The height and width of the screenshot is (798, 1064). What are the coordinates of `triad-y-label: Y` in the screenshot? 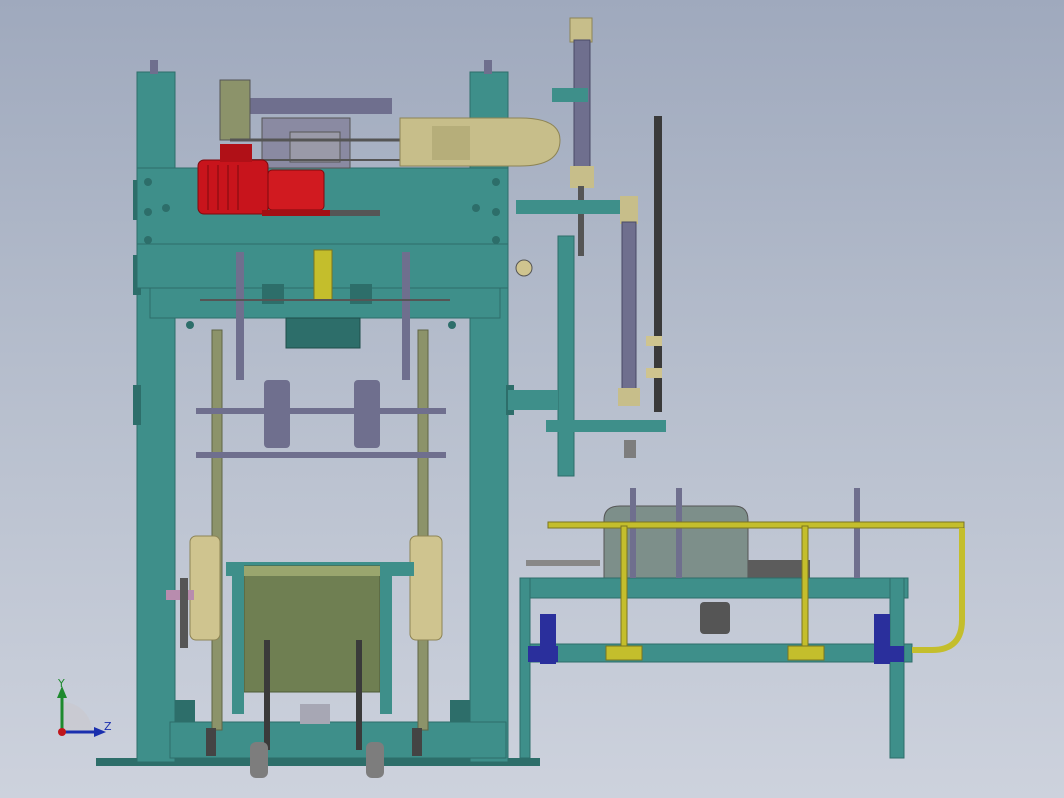 It's located at (61, 683).